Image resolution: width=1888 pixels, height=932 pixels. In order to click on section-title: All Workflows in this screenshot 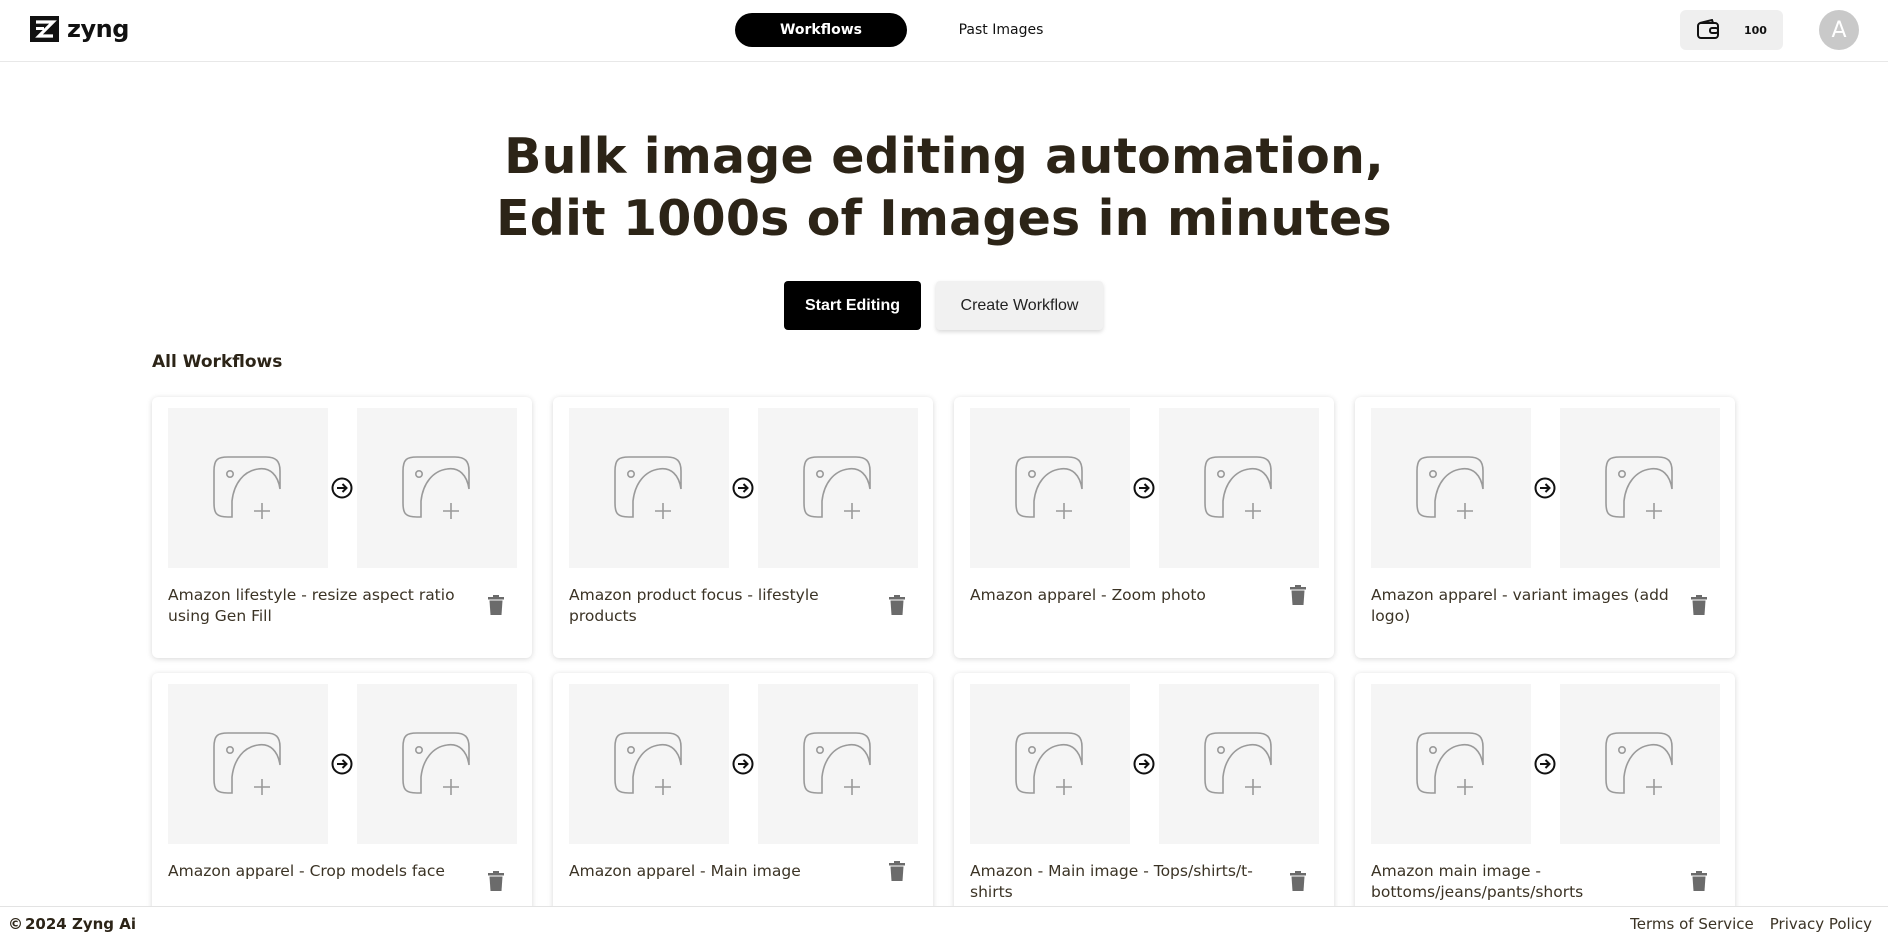, I will do `click(217, 362)`.